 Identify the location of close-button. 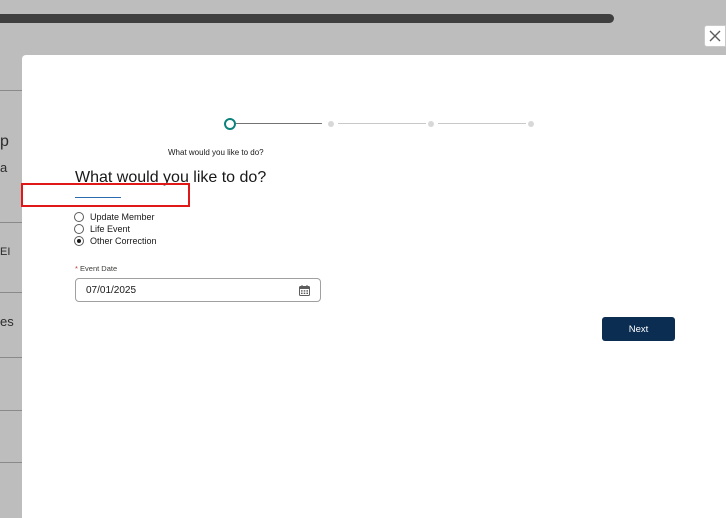
(715, 36).